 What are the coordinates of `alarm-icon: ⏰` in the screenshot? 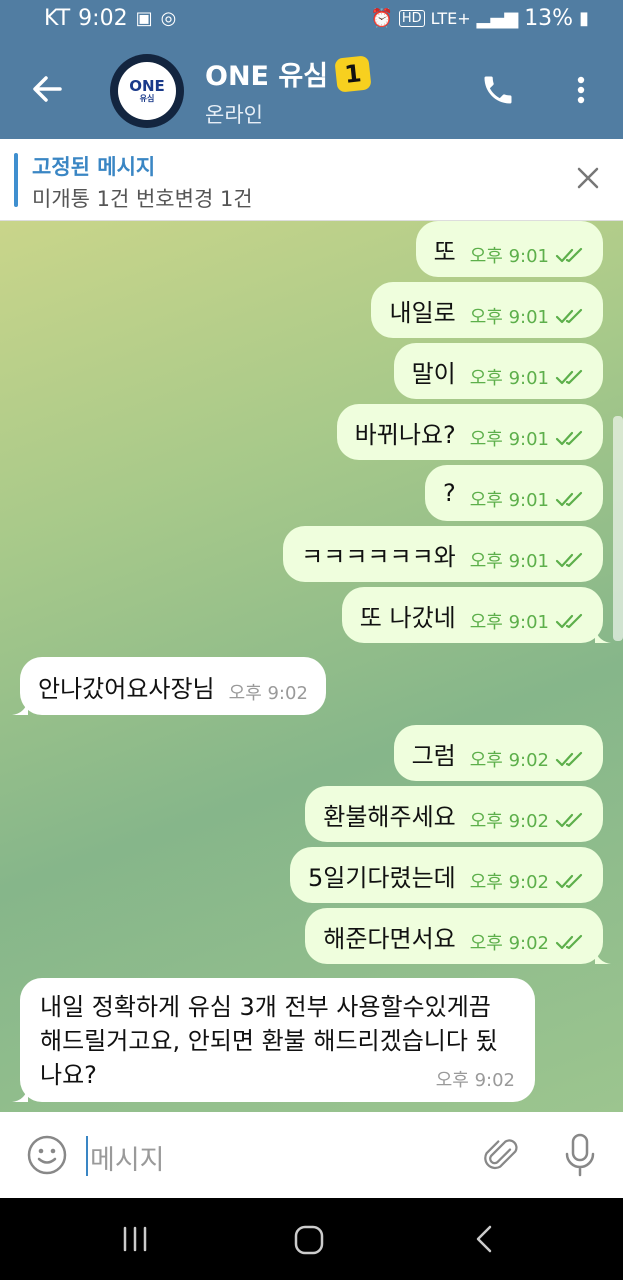 It's located at (381, 18).